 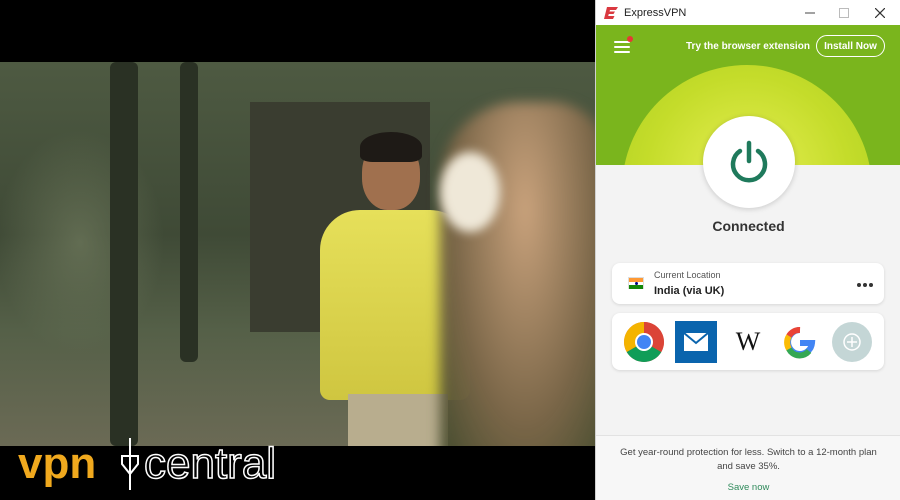 I want to click on wikipedia-shortcut: W, so click(x=748, y=342).